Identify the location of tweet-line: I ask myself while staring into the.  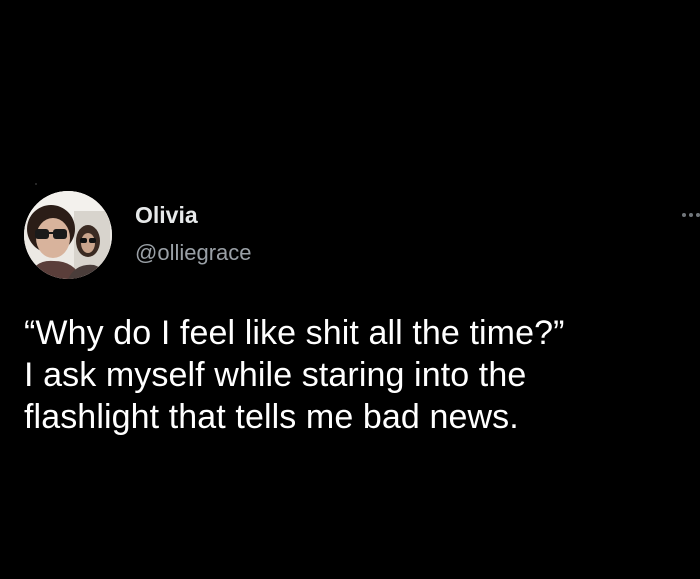
(275, 375).